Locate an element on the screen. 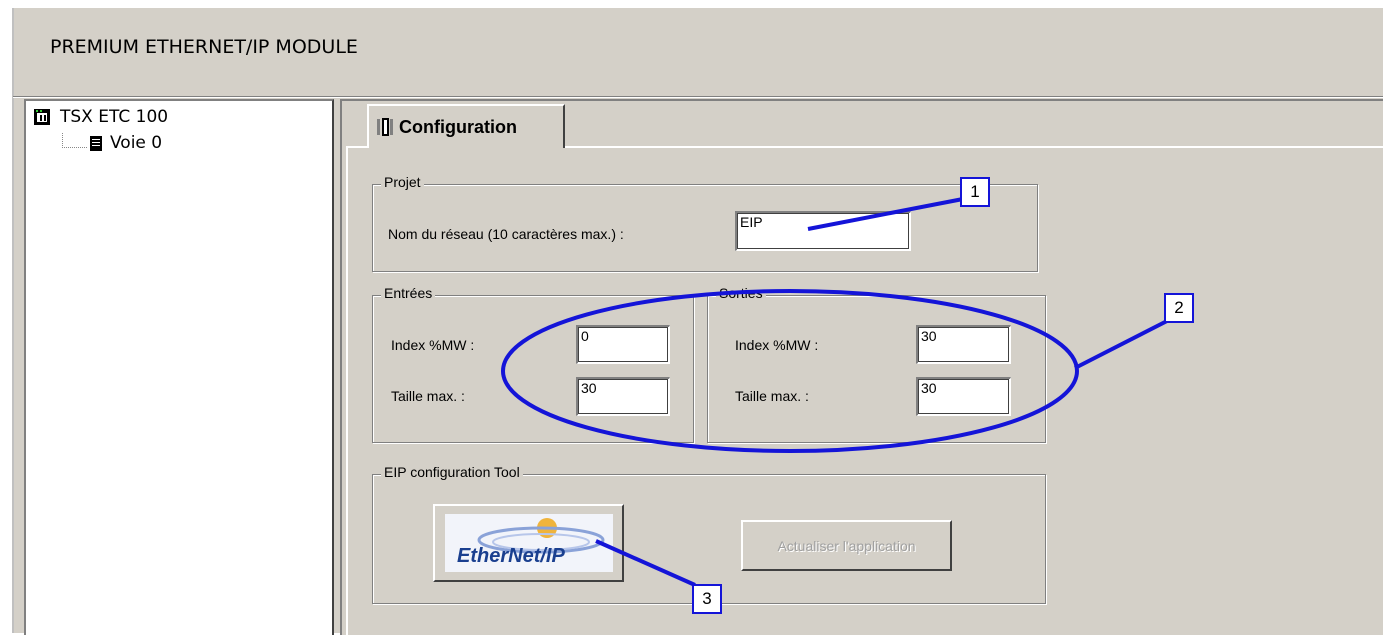 The height and width of the screenshot is (635, 1383). callout-3: 3 is located at coordinates (707, 599).